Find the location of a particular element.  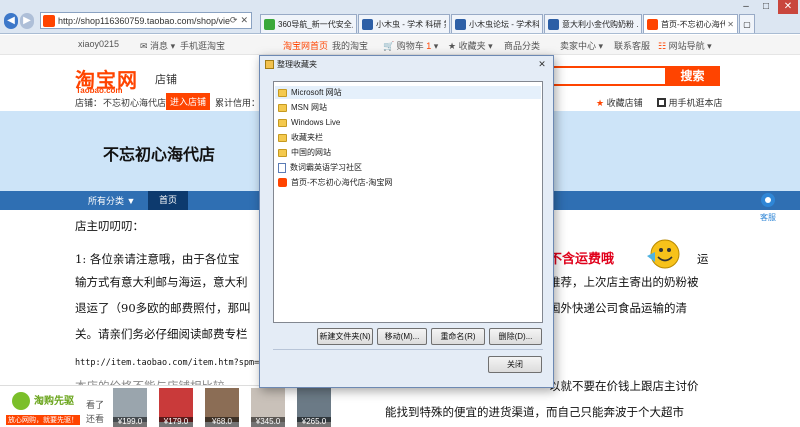

close-window-icon: ✕ is located at coordinates (788, 7).